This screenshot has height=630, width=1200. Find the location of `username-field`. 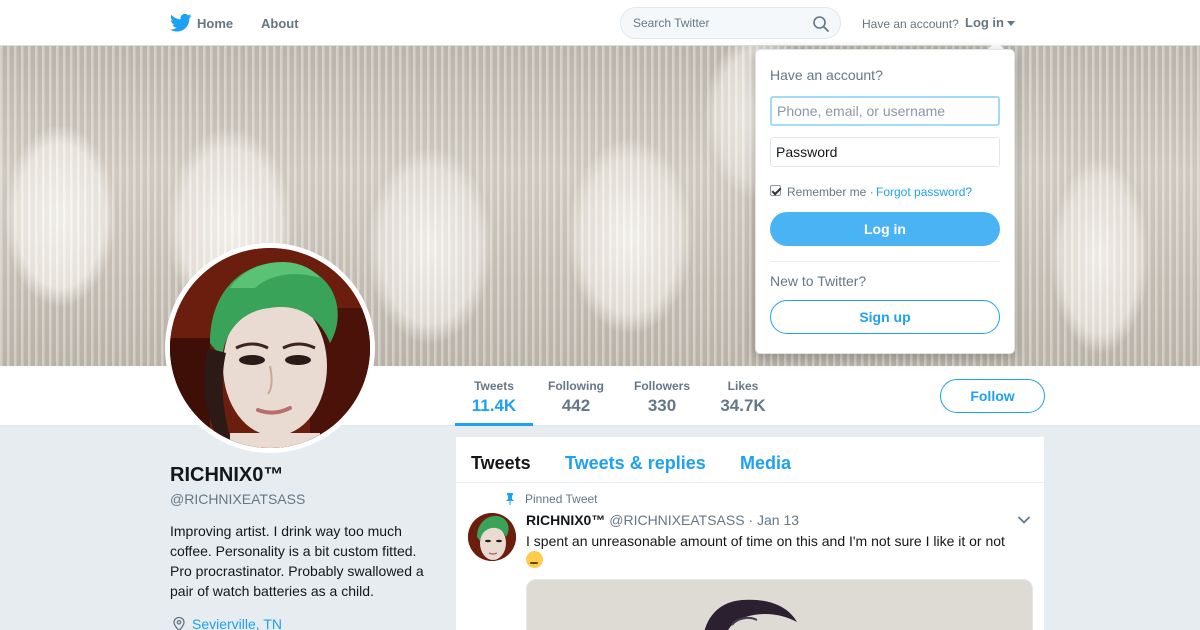

username-field is located at coordinates (885, 111).